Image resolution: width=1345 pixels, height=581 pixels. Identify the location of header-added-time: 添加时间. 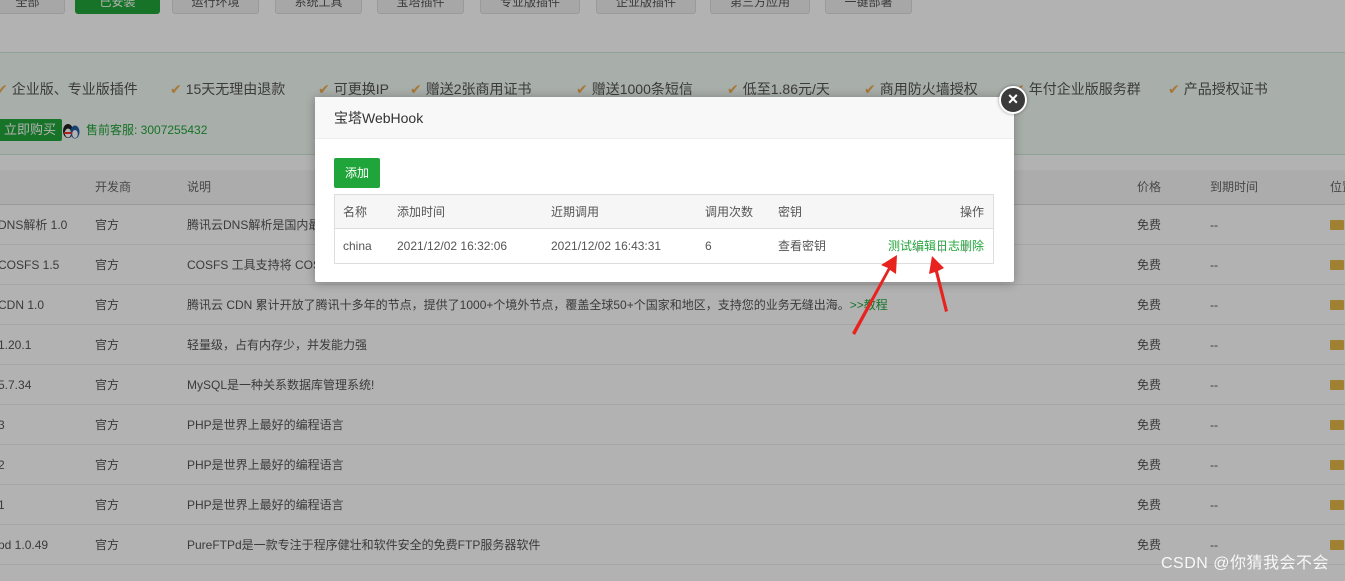
(421, 212).